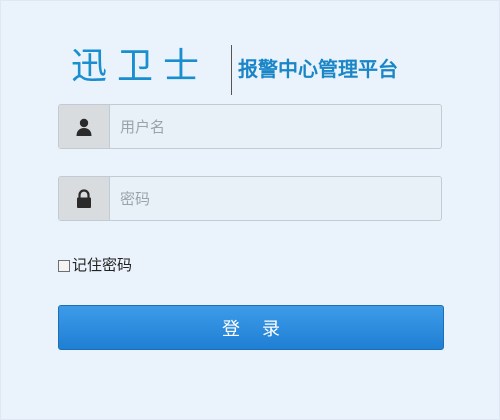 This screenshot has width=500, height=420. What do you see at coordinates (84, 198) in the screenshot?
I see `lock-icon` at bounding box center [84, 198].